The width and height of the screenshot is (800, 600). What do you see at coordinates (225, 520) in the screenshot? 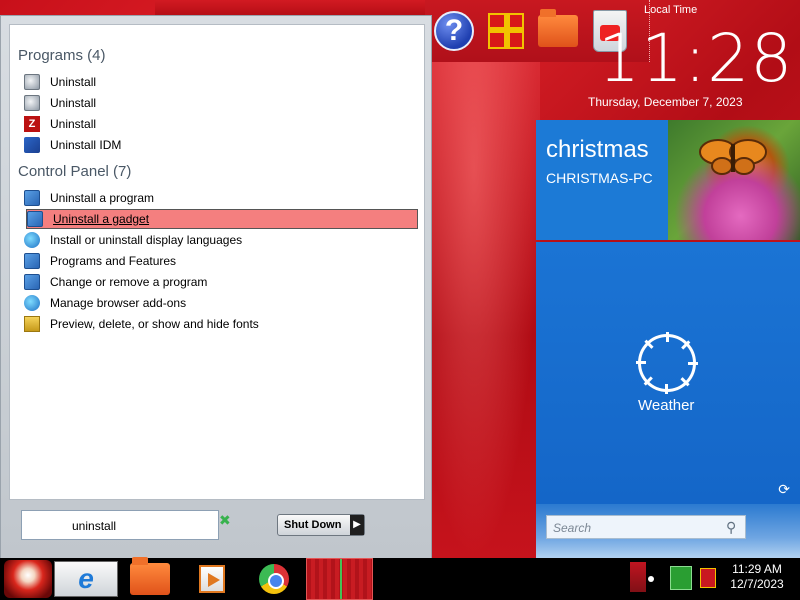
I see `clear-search-icon: ✖` at bounding box center [225, 520].